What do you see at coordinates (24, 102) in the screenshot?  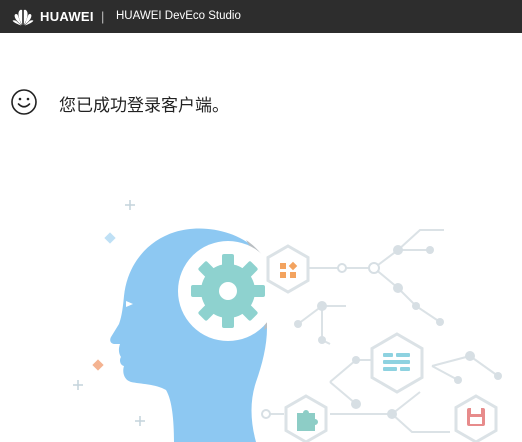 I see `smiley-icon` at bounding box center [24, 102].